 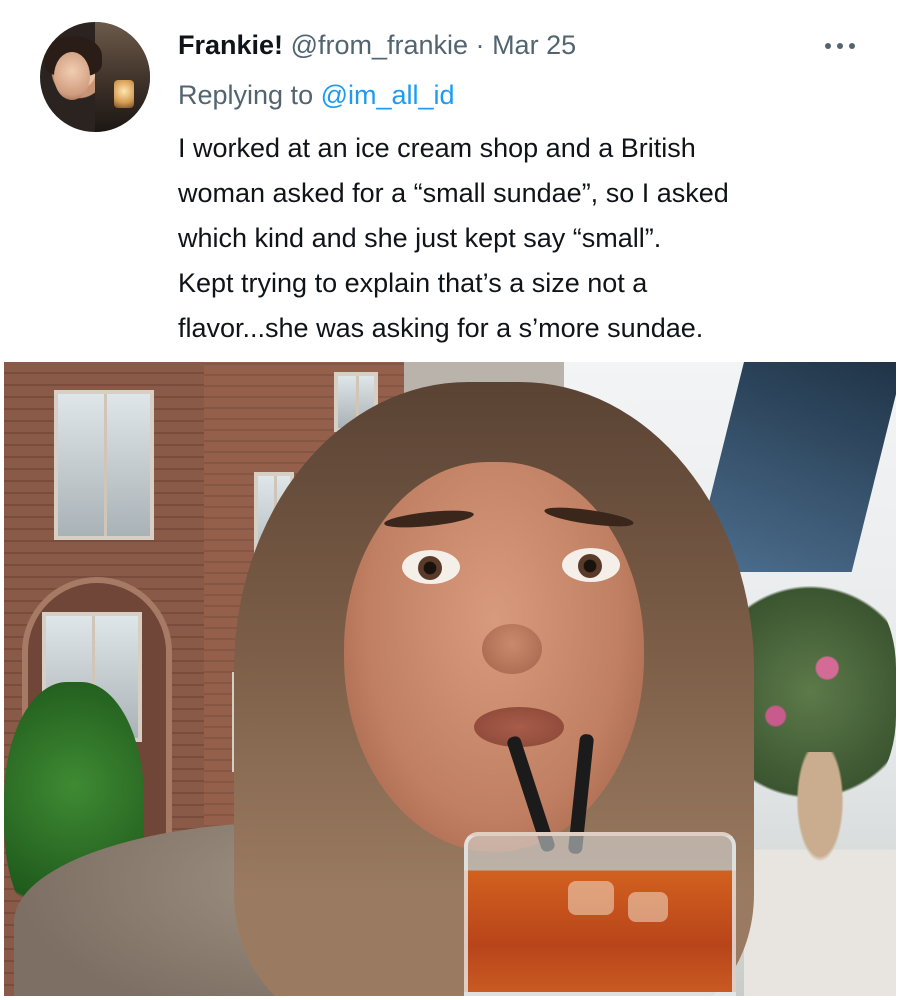 I want to click on drink-glass, so click(x=600, y=914).